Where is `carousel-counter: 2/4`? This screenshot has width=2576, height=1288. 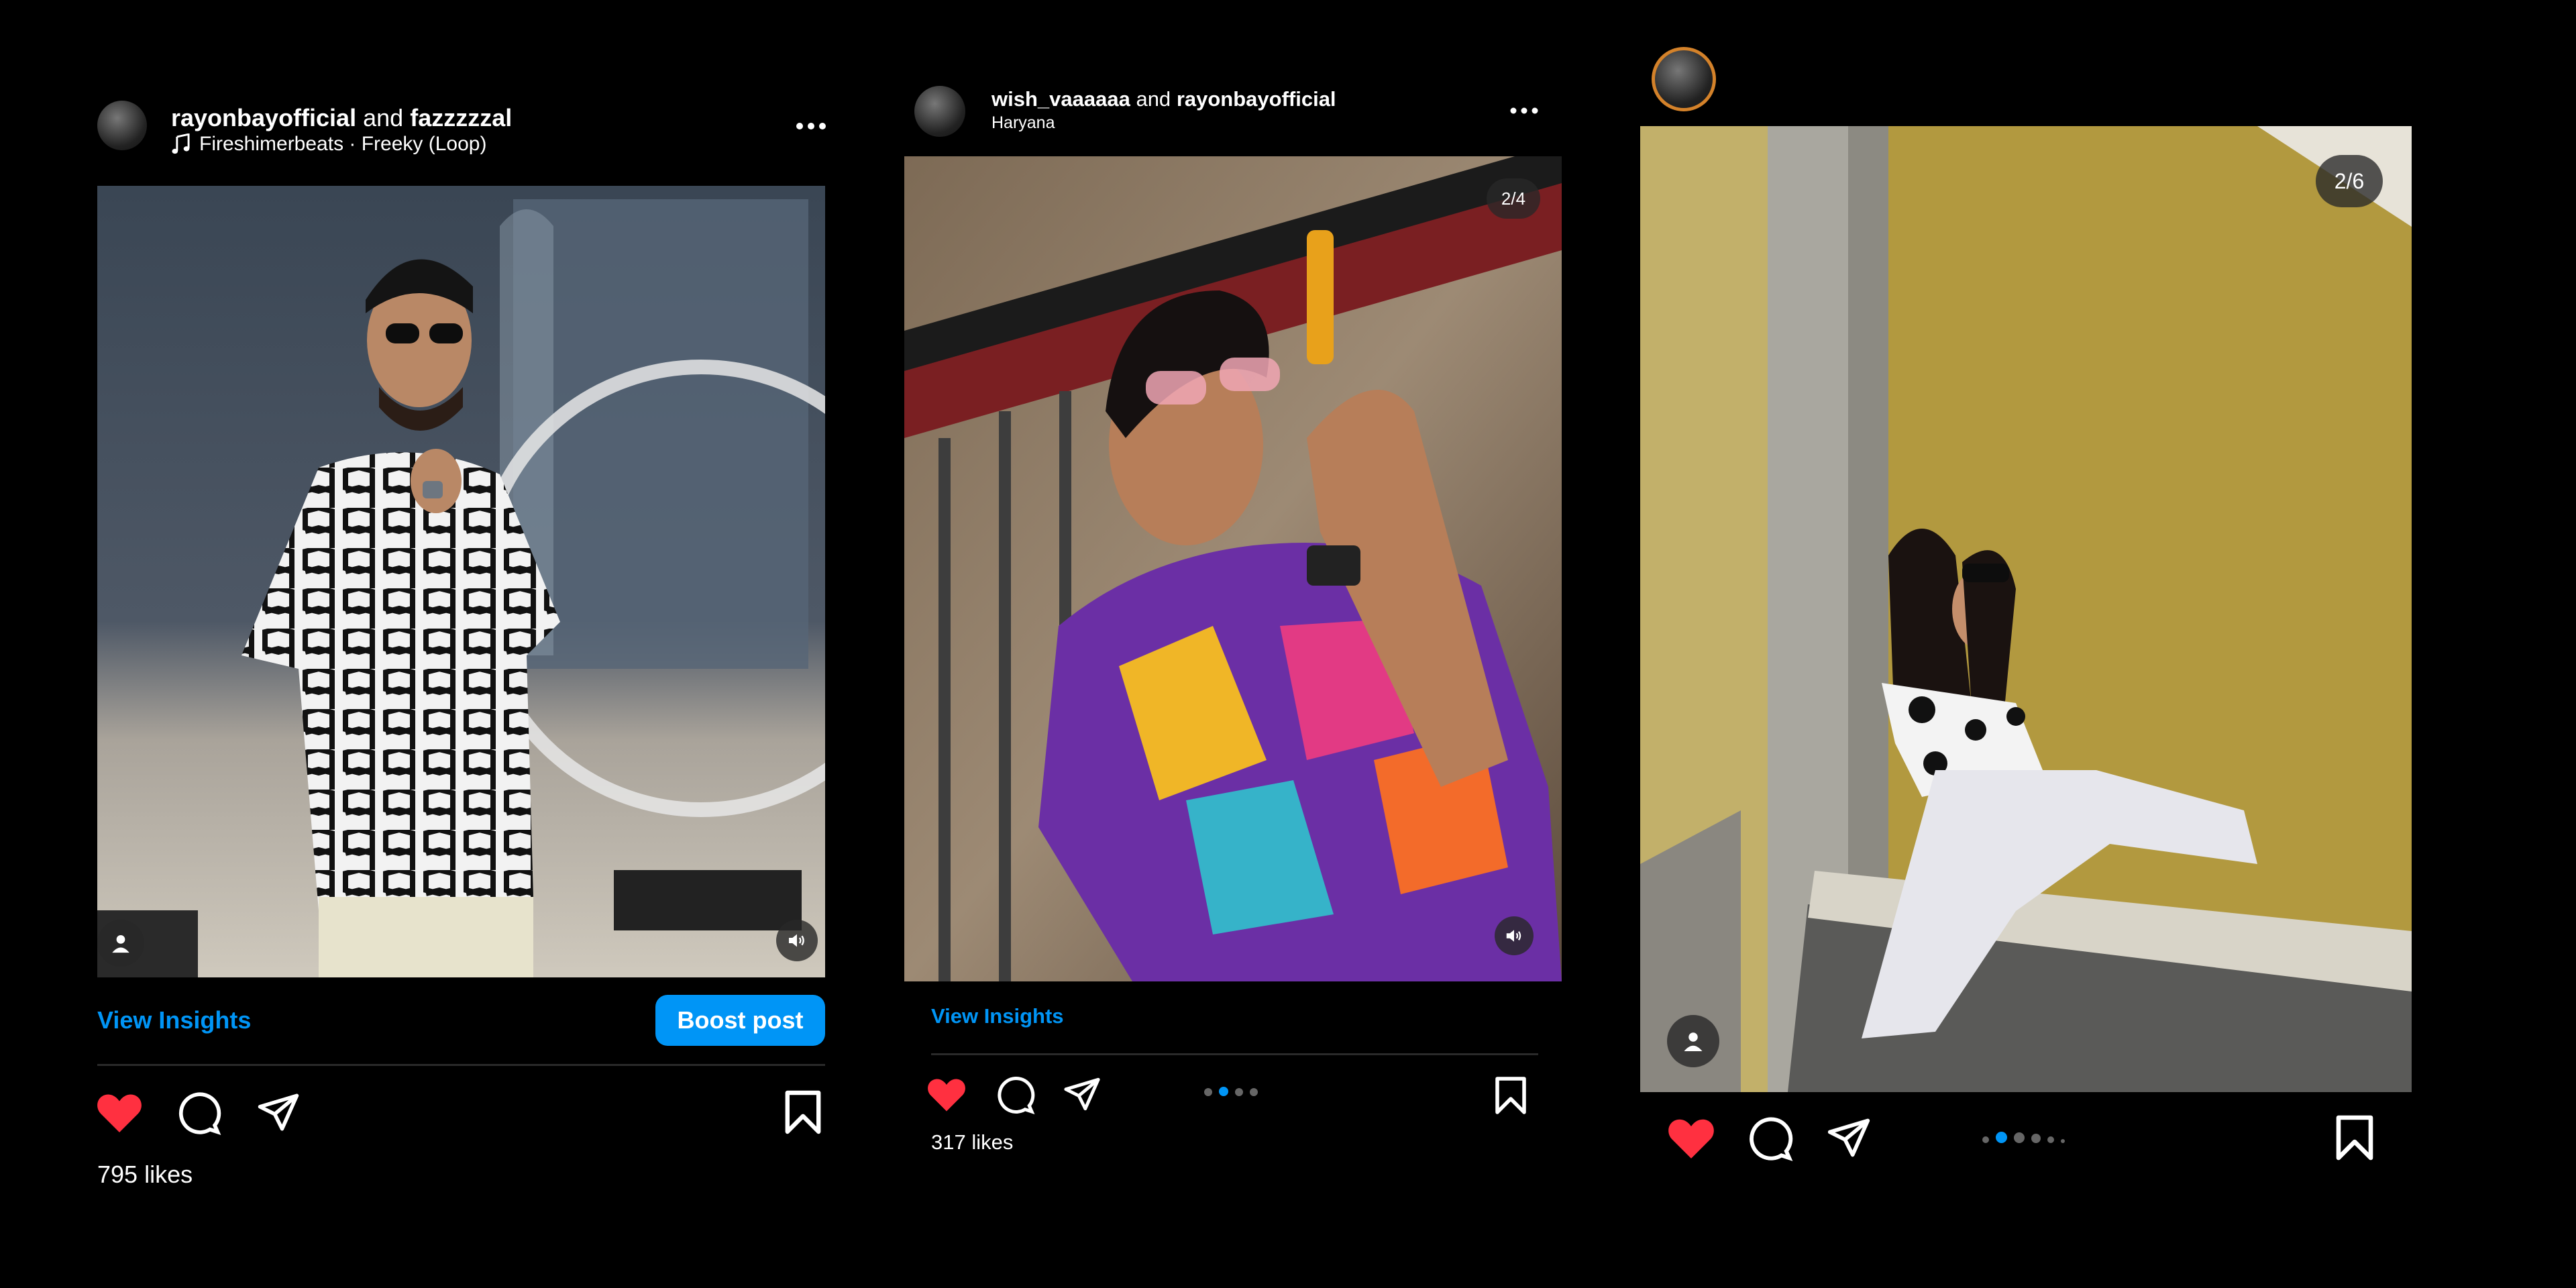
carousel-counter: 2/4 is located at coordinates (1513, 198).